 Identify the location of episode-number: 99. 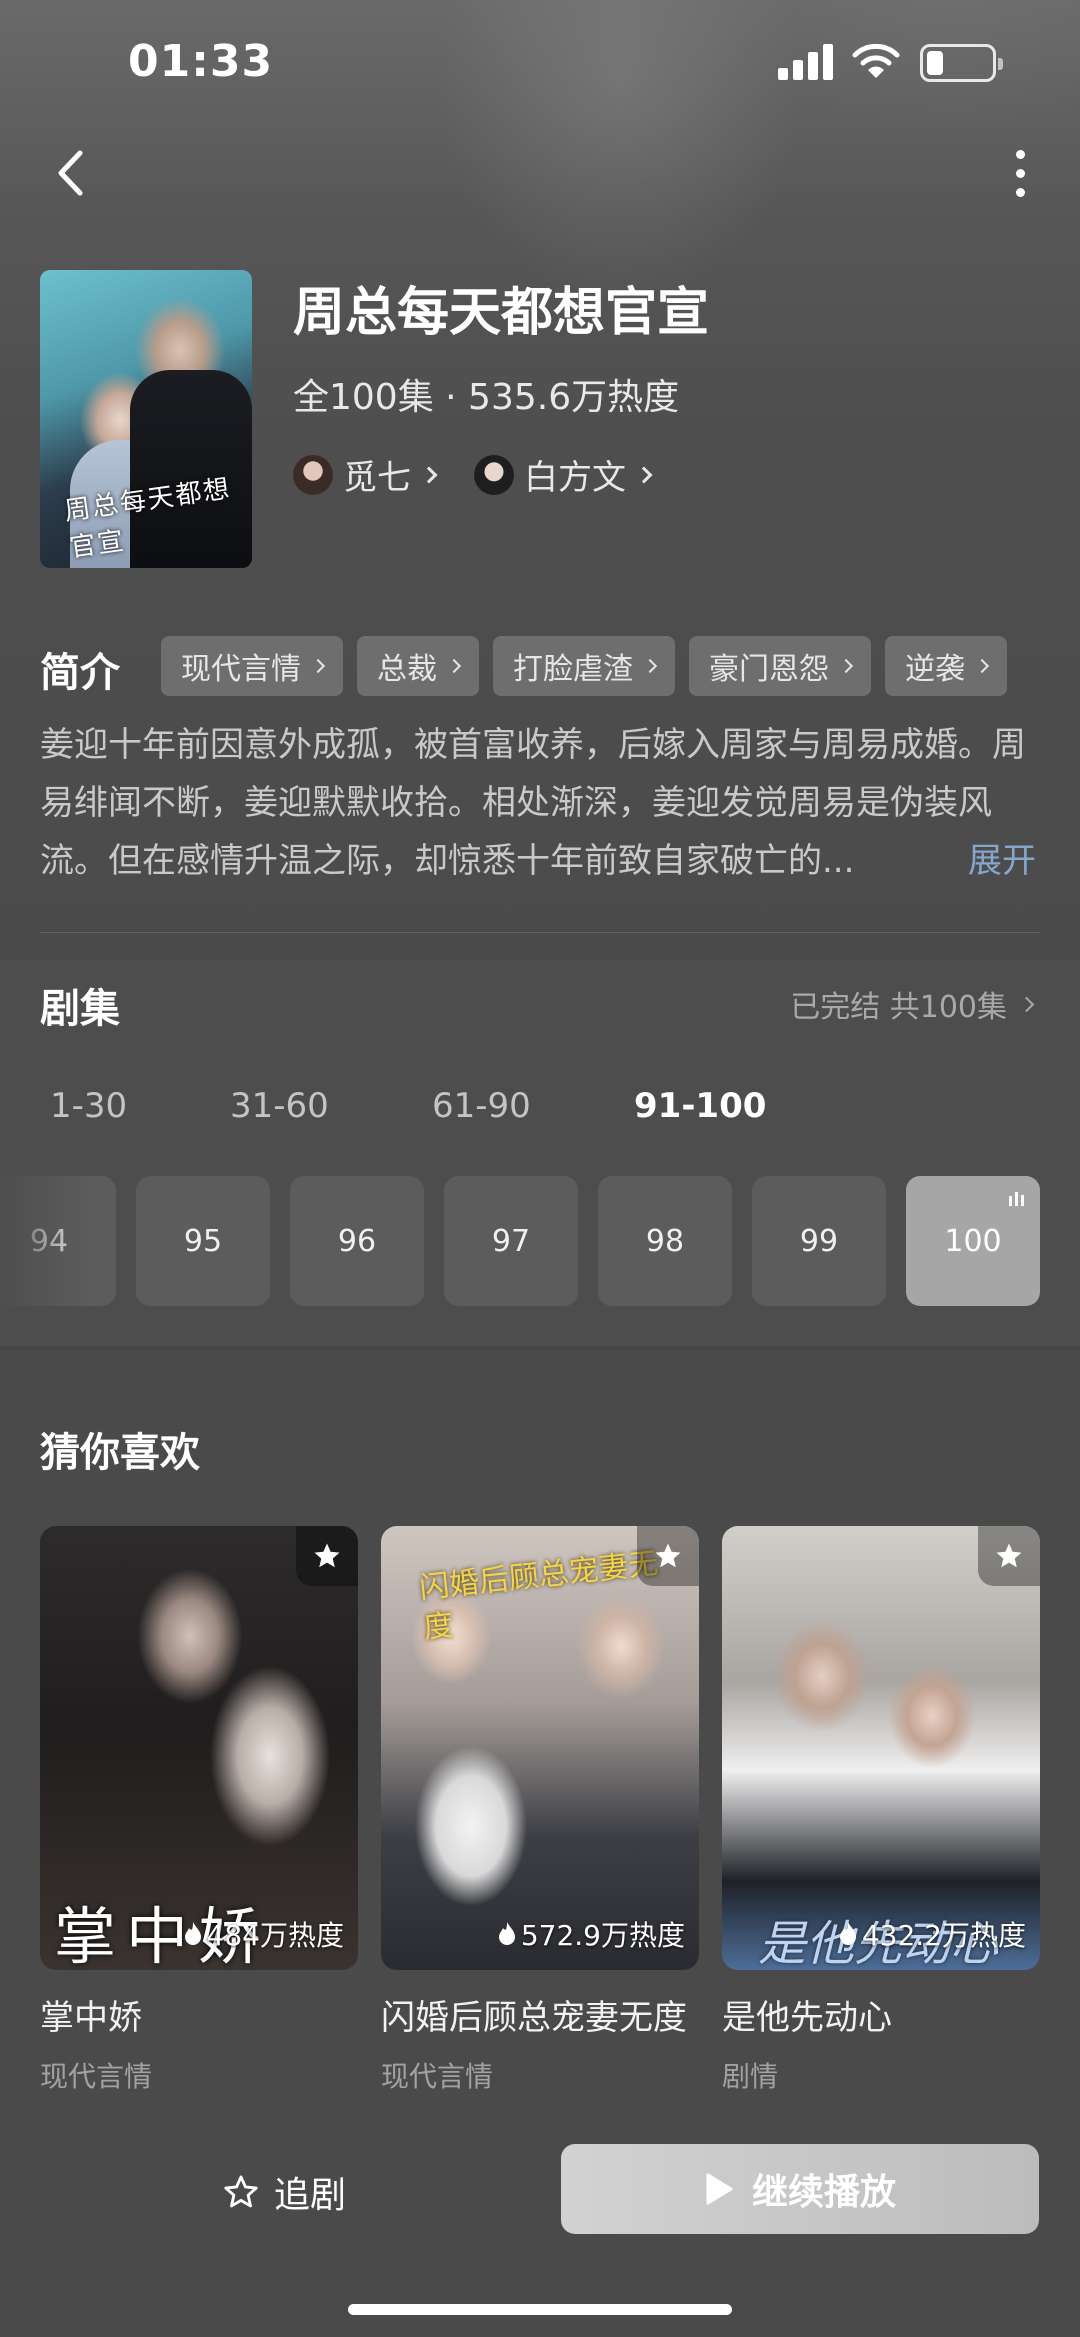
(819, 1241).